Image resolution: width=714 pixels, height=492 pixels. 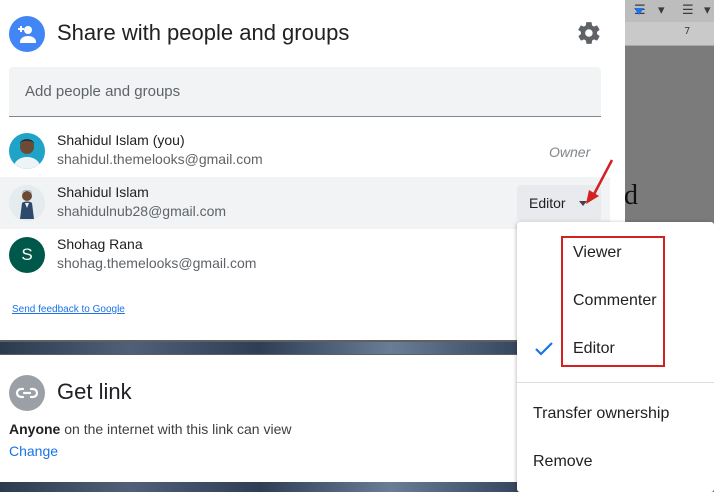 I want to click on add-person-icon, so click(x=27, y=34).